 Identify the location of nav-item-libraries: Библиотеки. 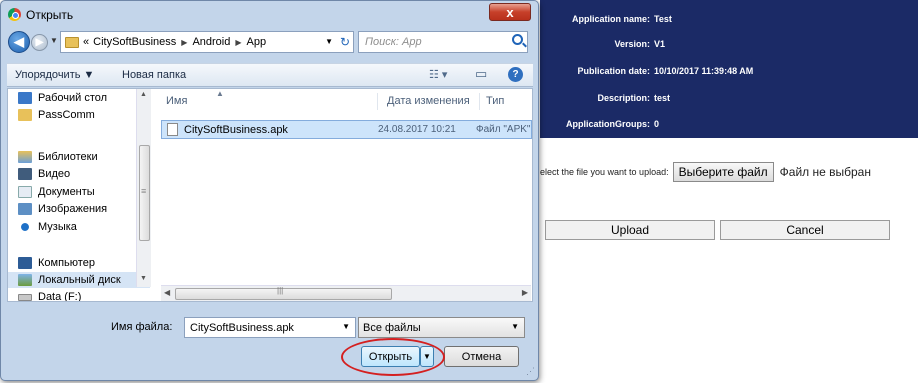
(58, 157).